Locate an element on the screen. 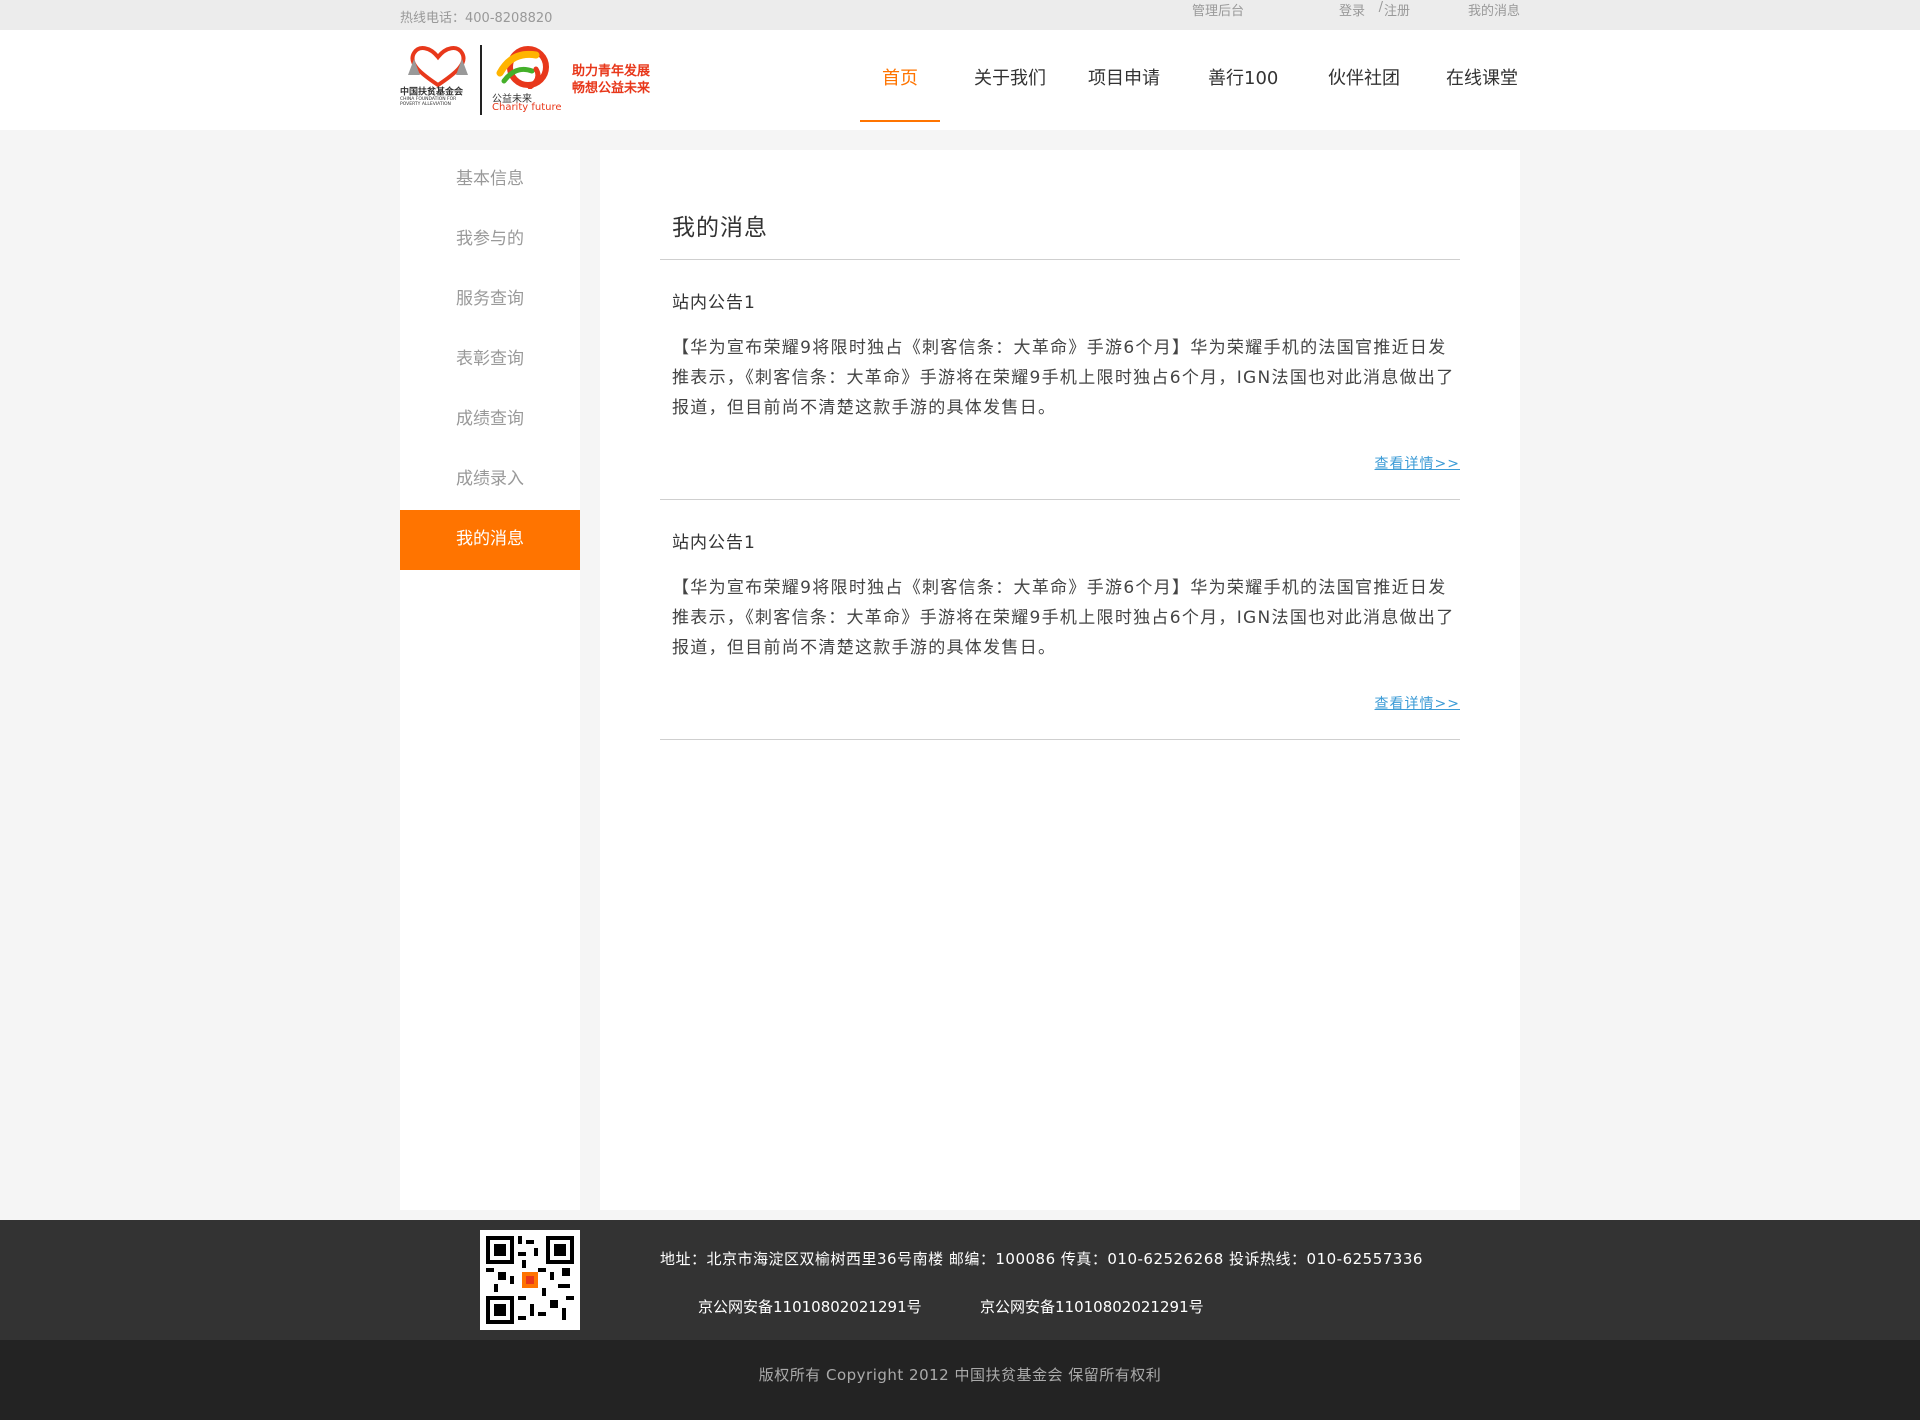 Image resolution: width=1920 pixels, height=1420 pixels. nav-item-online-class: 在线课堂 is located at coordinates (1482, 80).